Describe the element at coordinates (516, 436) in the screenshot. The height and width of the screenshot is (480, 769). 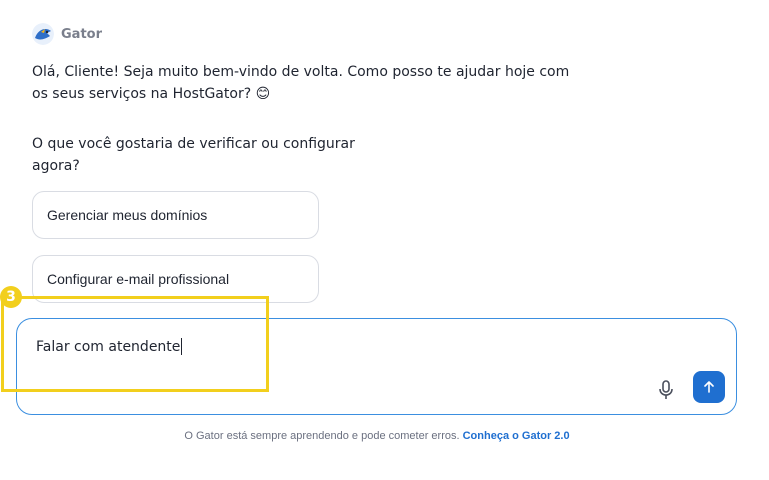
I see `learn-more-link: Conheça o Gator 2.0` at that location.